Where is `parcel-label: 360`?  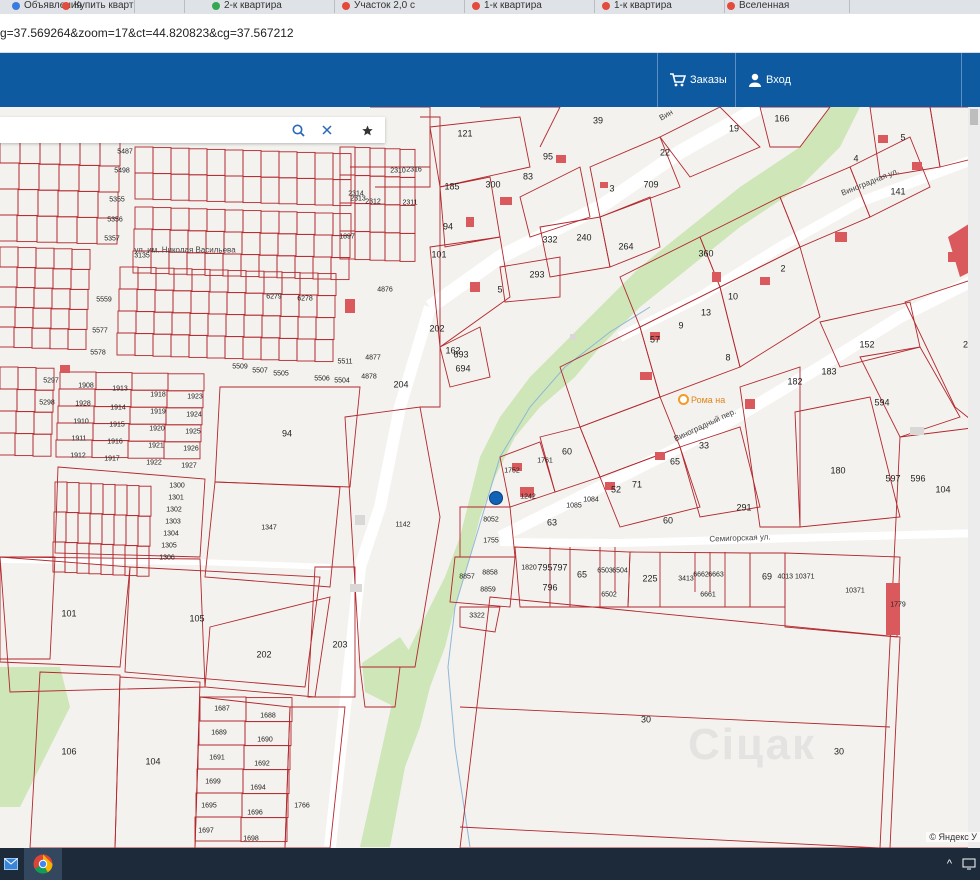
parcel-label: 360 is located at coordinates (705, 254).